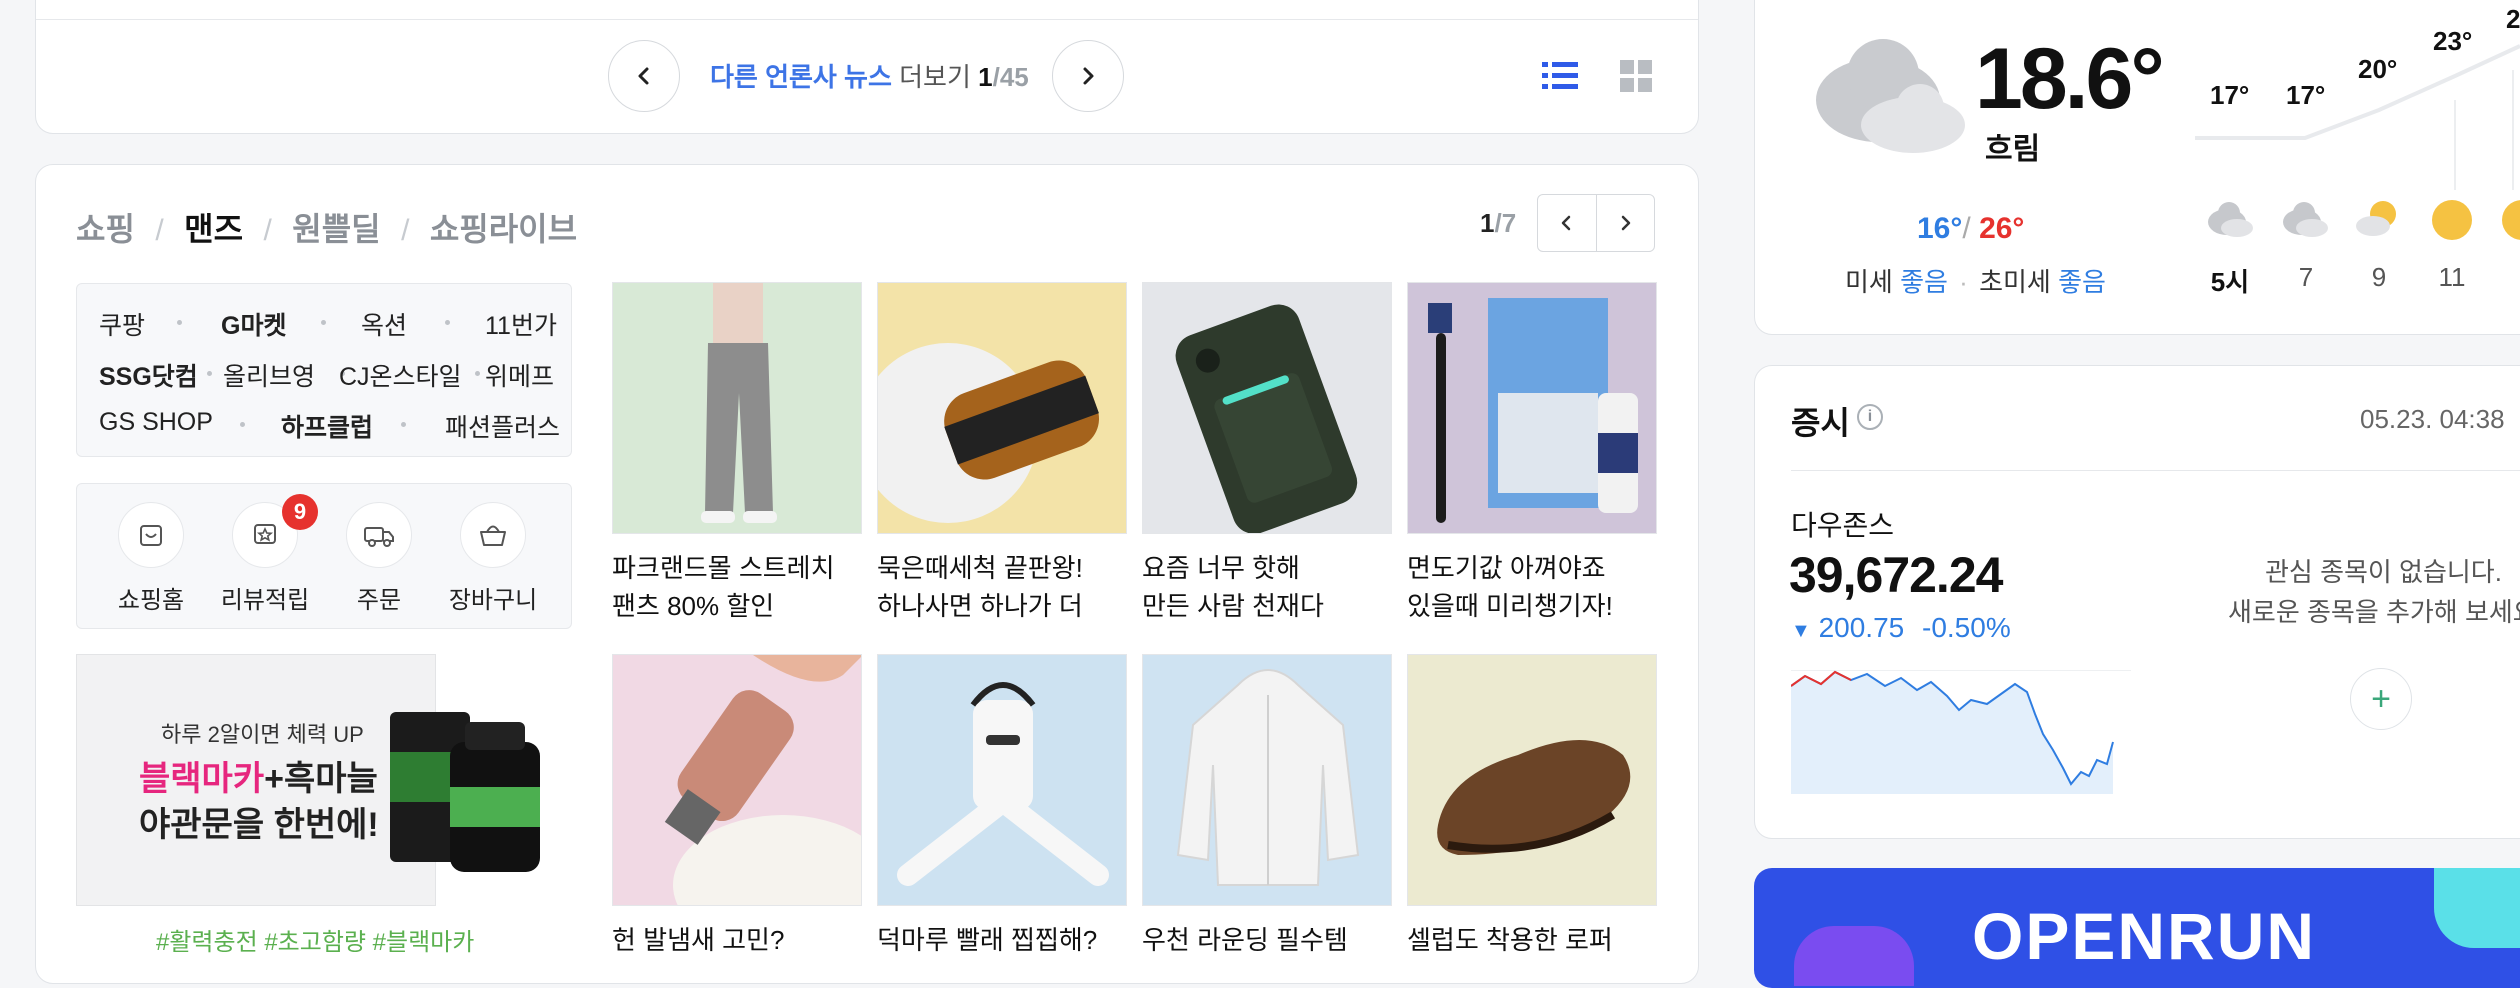  Describe the element at coordinates (1966, 228) in the screenshot. I see `temp-slash: /` at that location.